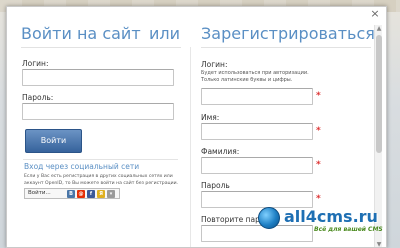 This screenshot has width=400, height=248. I want to click on brand-tagline: Всё для вашей CMS, so click(348, 229).